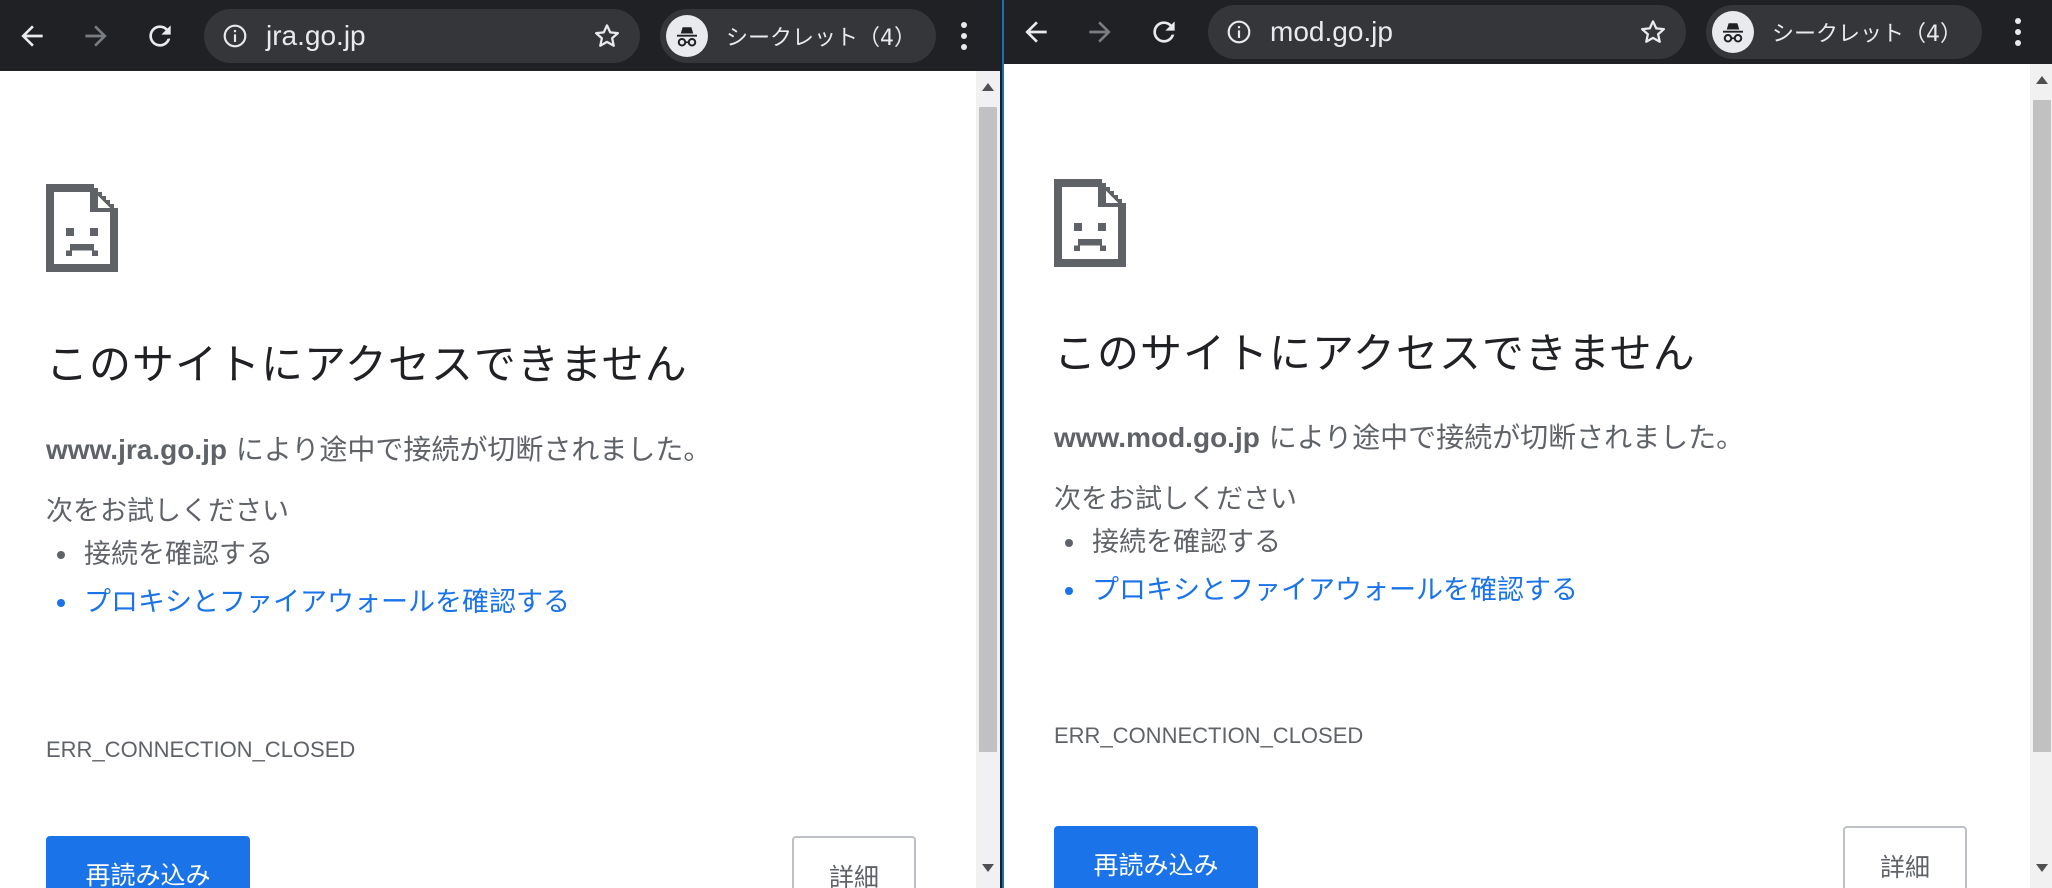 This screenshot has height=888, width=2052. I want to click on toolbar: jra.go.jp シークレット（4）, so click(500, 35).